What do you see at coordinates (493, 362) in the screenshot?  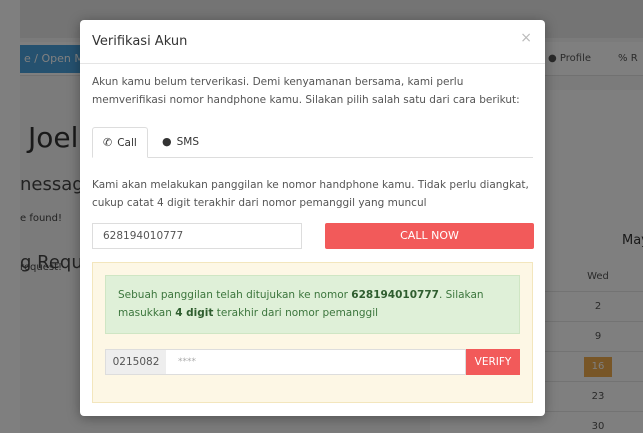 I see `verify-button: VERIFY` at bounding box center [493, 362].